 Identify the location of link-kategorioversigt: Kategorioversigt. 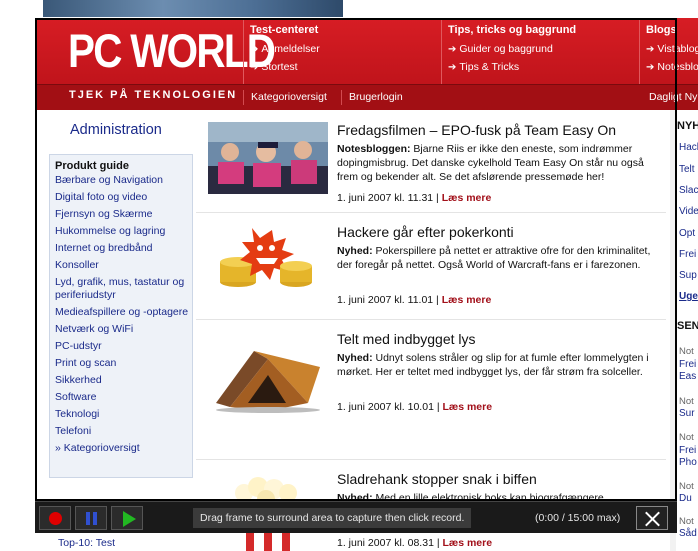
(289, 97).